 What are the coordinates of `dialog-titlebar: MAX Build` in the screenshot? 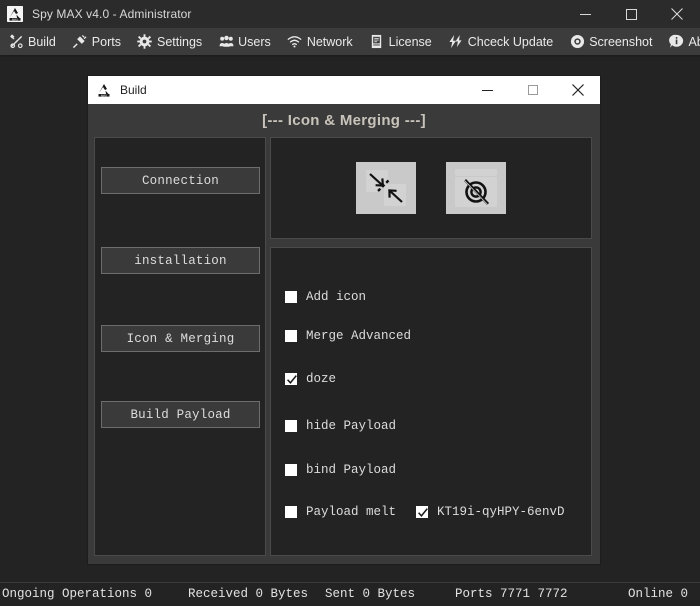 It's located at (344, 90).